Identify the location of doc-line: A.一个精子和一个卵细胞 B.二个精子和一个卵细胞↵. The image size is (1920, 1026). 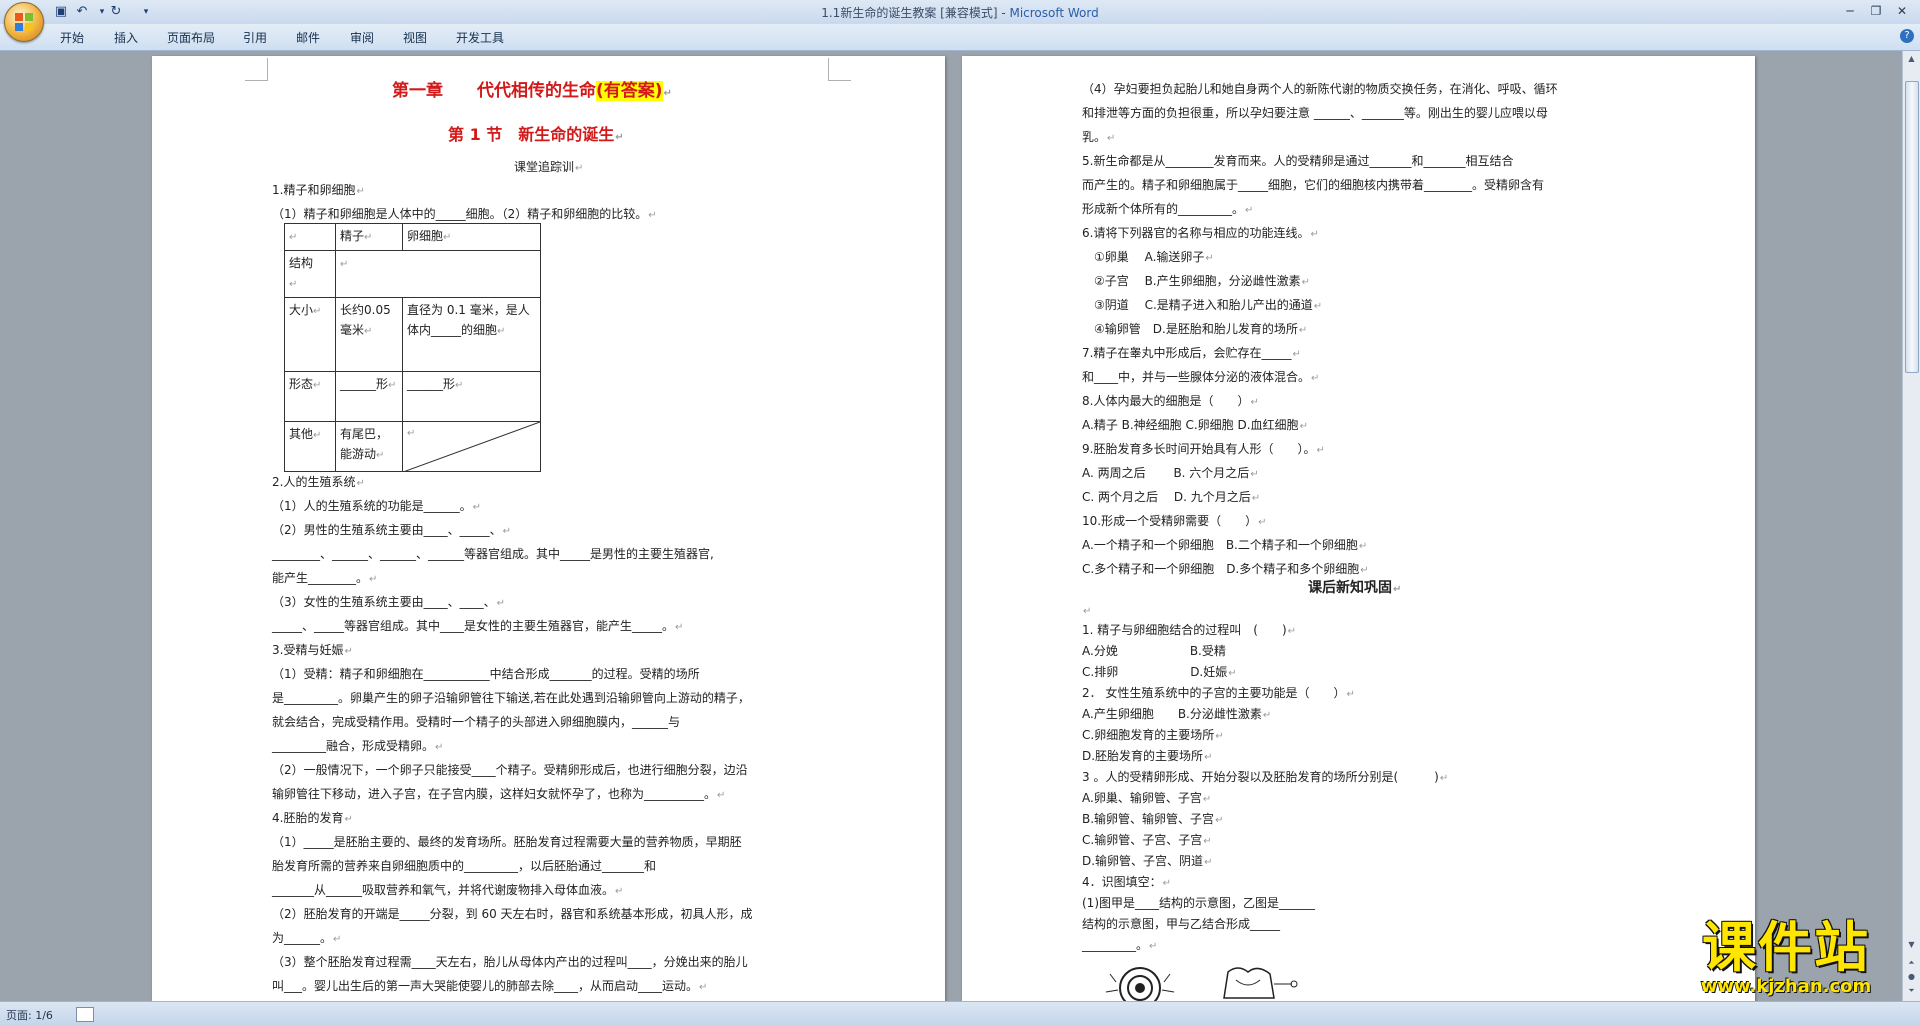
(1225, 545).